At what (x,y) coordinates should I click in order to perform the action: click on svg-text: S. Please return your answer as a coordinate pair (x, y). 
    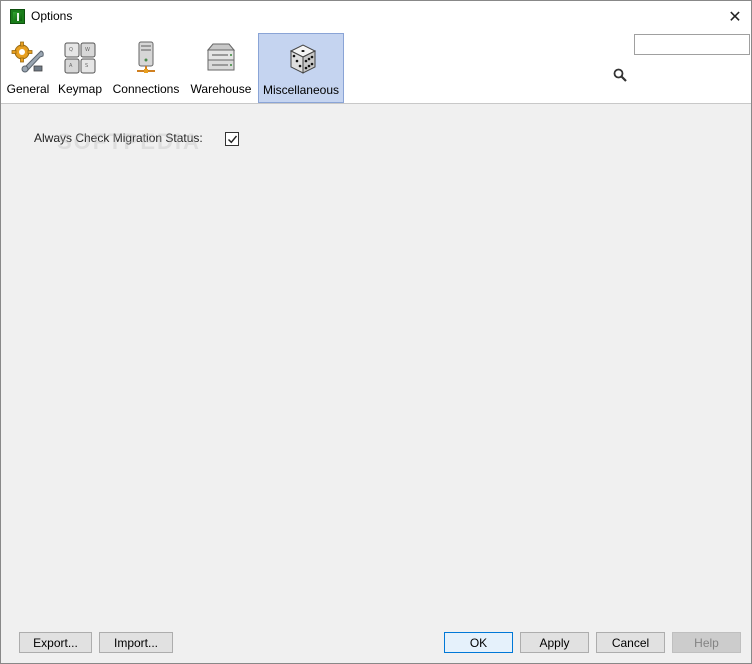
    Looking at the image, I should click on (86, 66).